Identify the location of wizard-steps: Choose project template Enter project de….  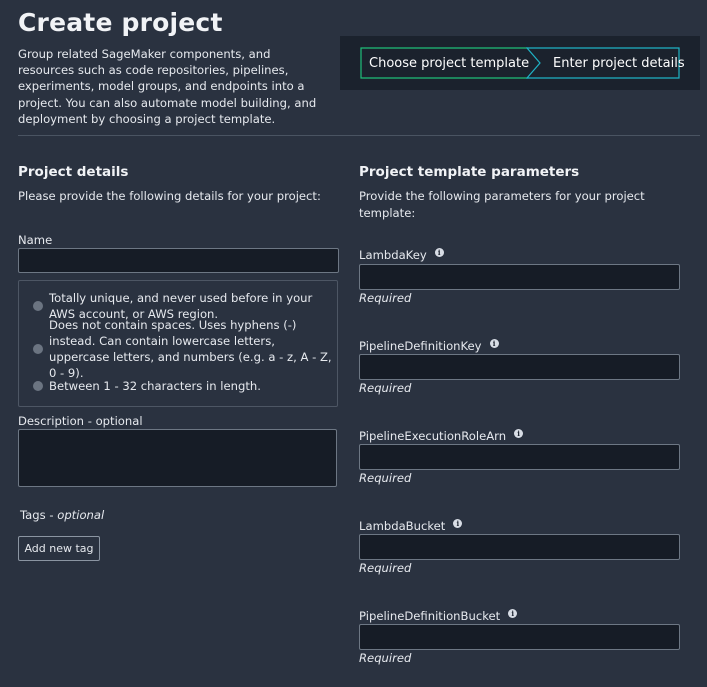
(520, 63).